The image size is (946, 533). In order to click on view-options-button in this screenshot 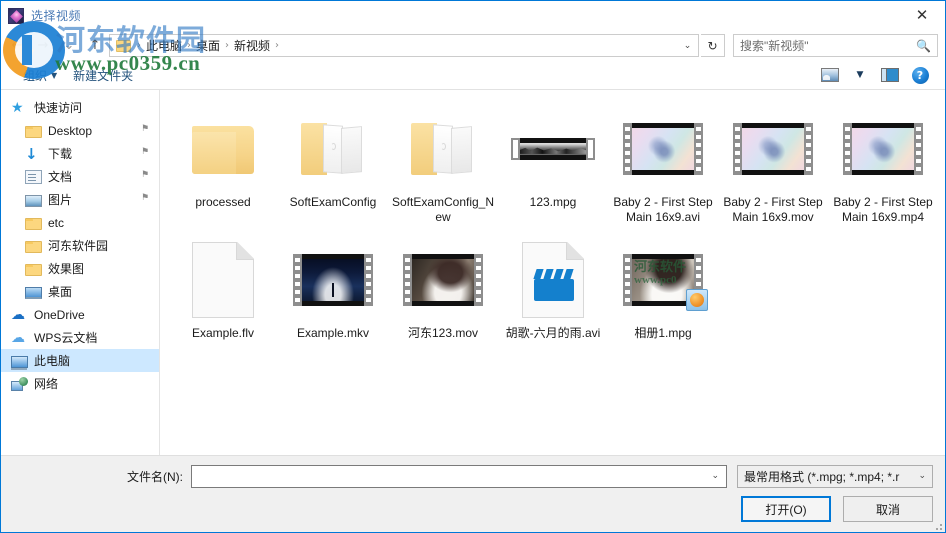, I will do `click(830, 75)`.